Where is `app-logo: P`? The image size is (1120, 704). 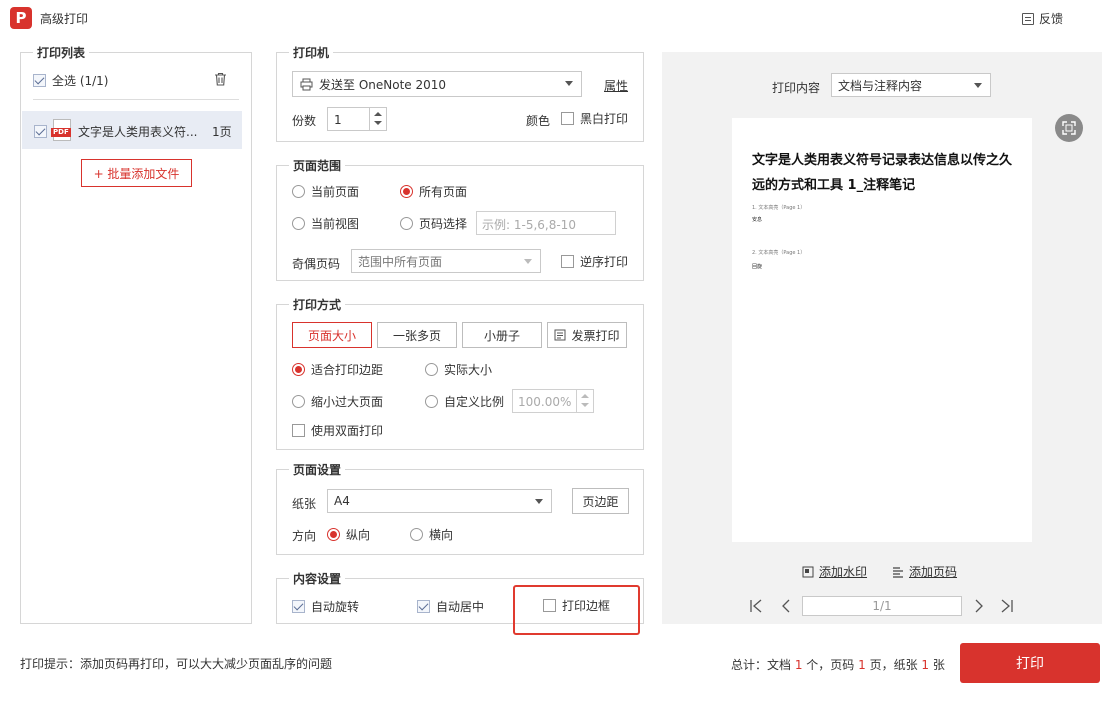
app-logo: P is located at coordinates (21, 18).